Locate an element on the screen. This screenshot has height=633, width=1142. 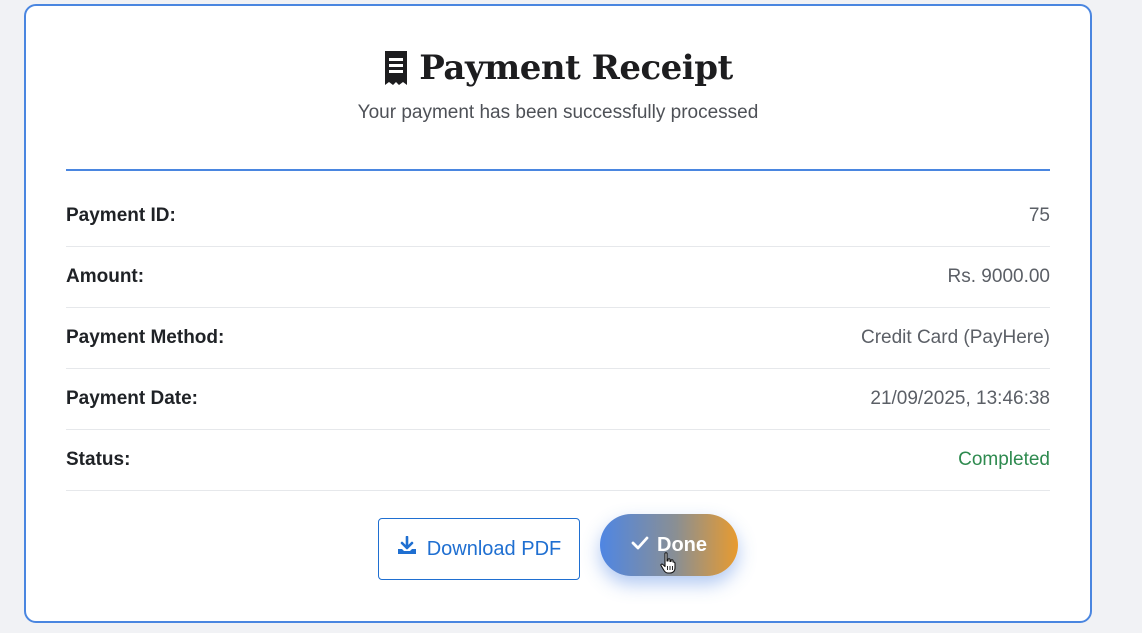
done-button: Done is located at coordinates (669, 545).